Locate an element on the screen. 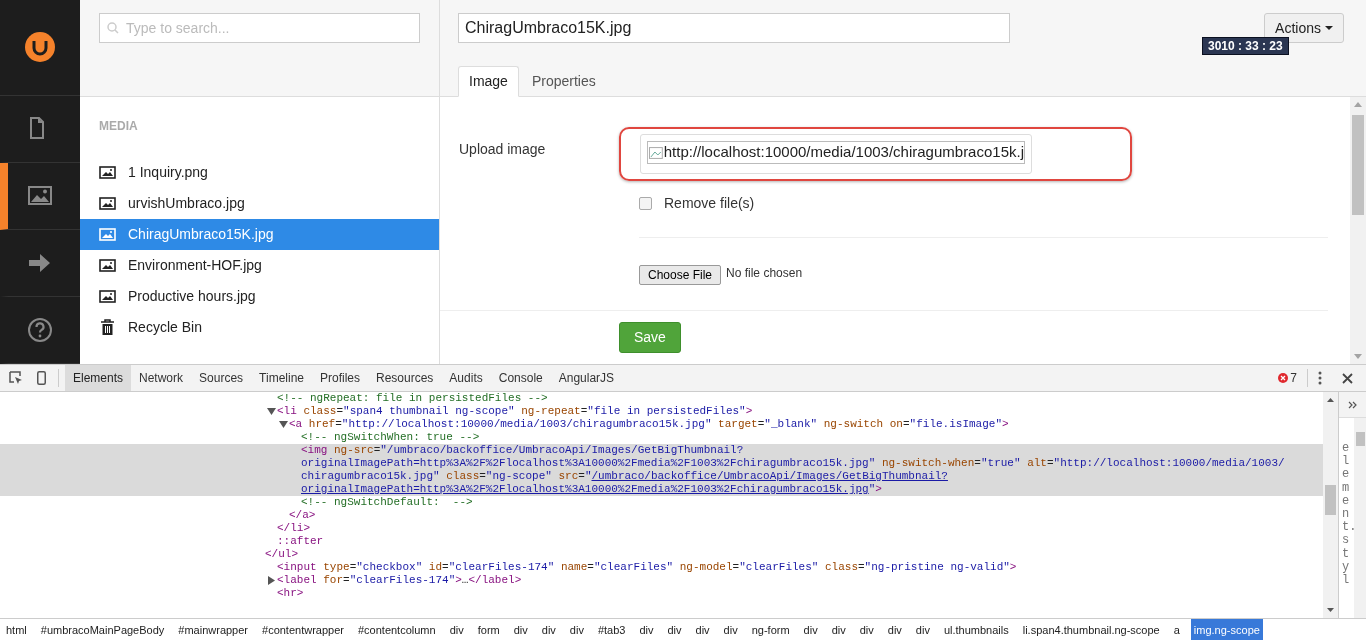 This screenshot has width=1366, height=640. devtools-tab: AngularJS is located at coordinates (586, 378).